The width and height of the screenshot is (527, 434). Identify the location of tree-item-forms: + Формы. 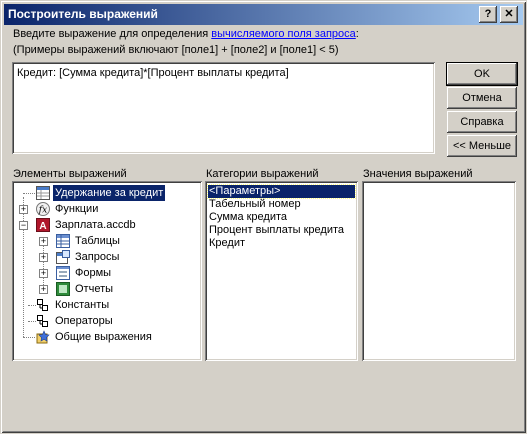
(106, 273).